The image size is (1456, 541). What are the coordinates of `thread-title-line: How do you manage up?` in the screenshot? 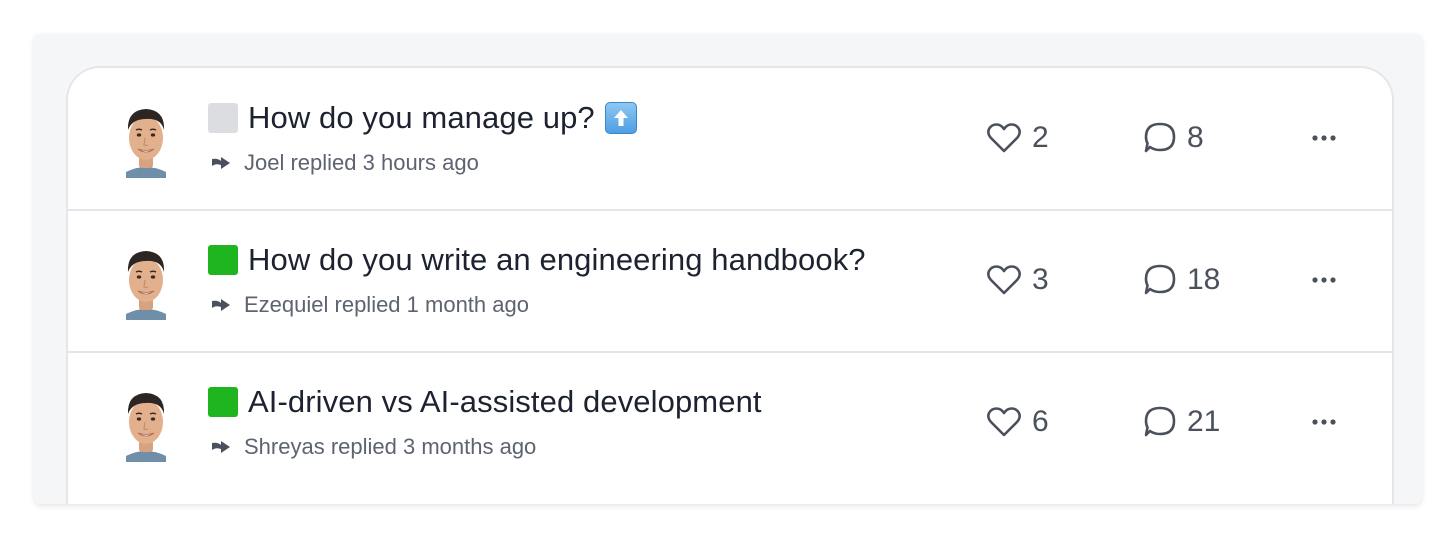 It's located at (422, 118).